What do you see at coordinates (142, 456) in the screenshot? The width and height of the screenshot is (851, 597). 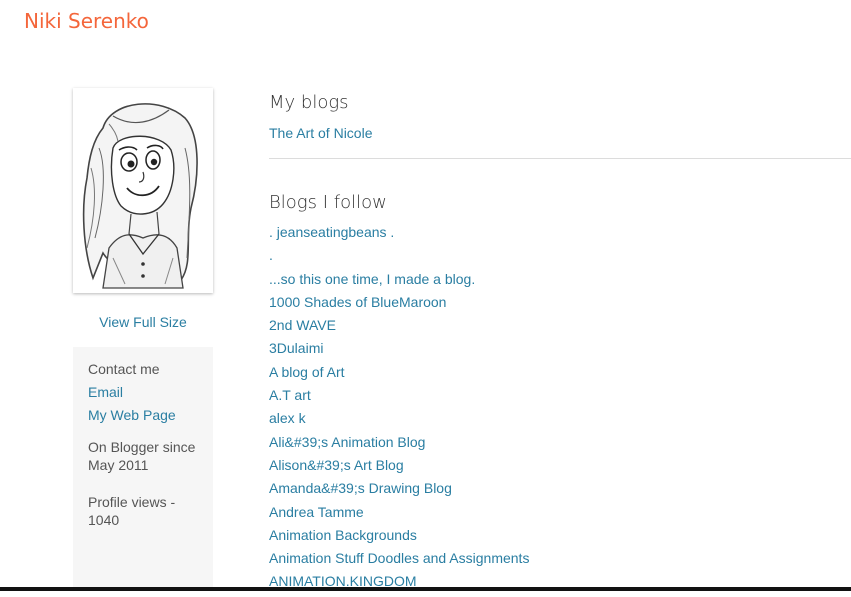 I see `blogger-since-text: On Blogger since May 2011` at bounding box center [142, 456].